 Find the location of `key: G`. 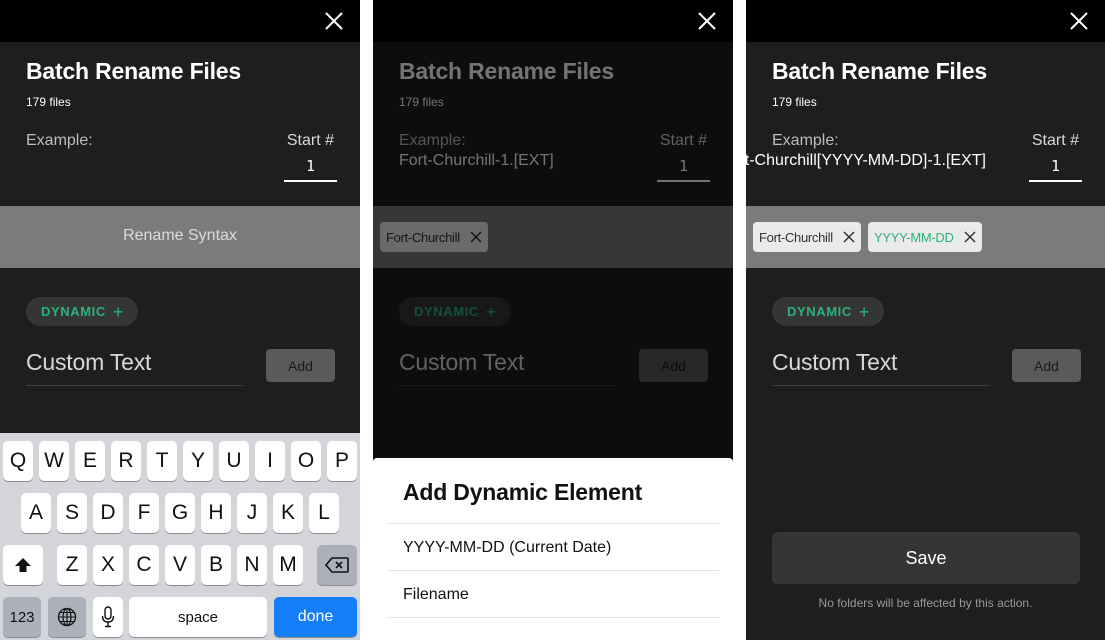

key: G is located at coordinates (180, 513).